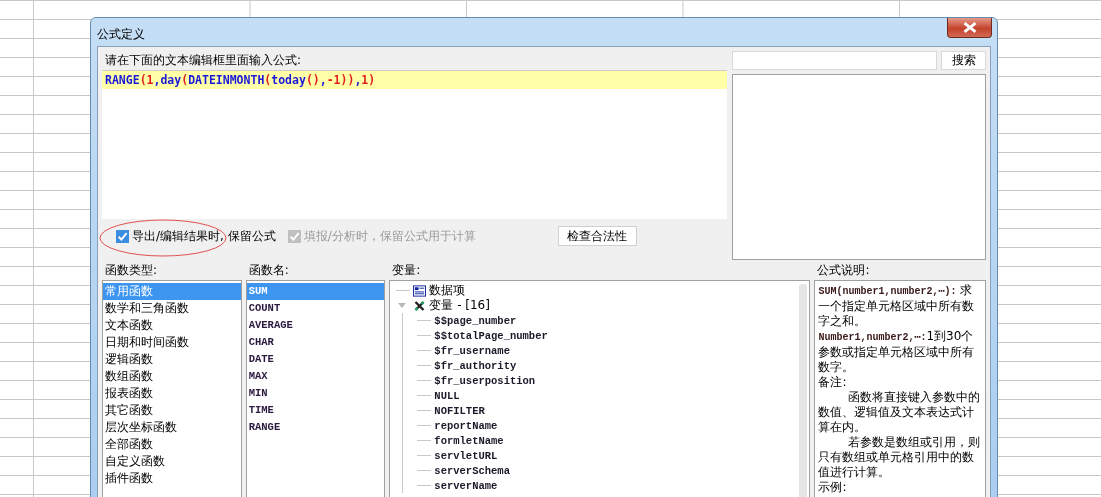 The height and width of the screenshot is (497, 1101). Describe the element at coordinates (803, 390) in the screenshot. I see `scrollbar` at that location.